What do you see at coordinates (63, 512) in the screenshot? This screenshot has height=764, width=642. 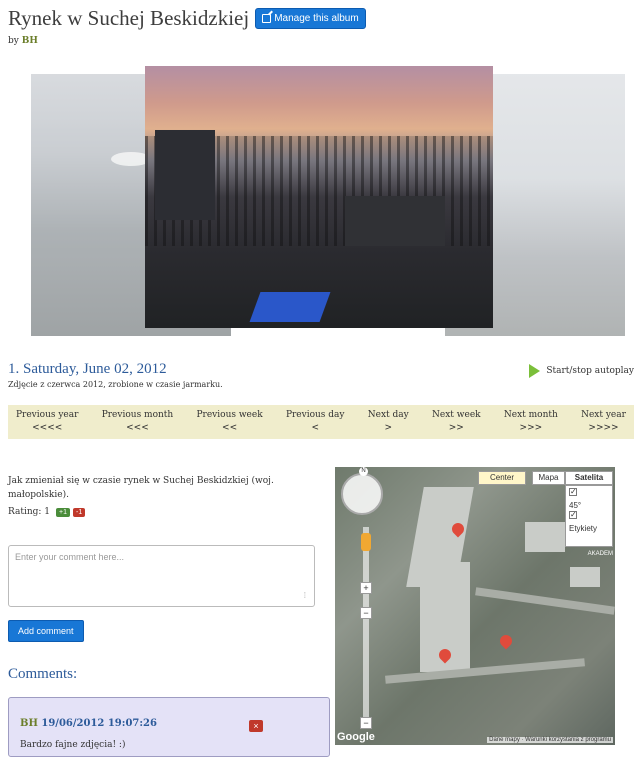 I see `vote-up-button: +1` at bounding box center [63, 512].